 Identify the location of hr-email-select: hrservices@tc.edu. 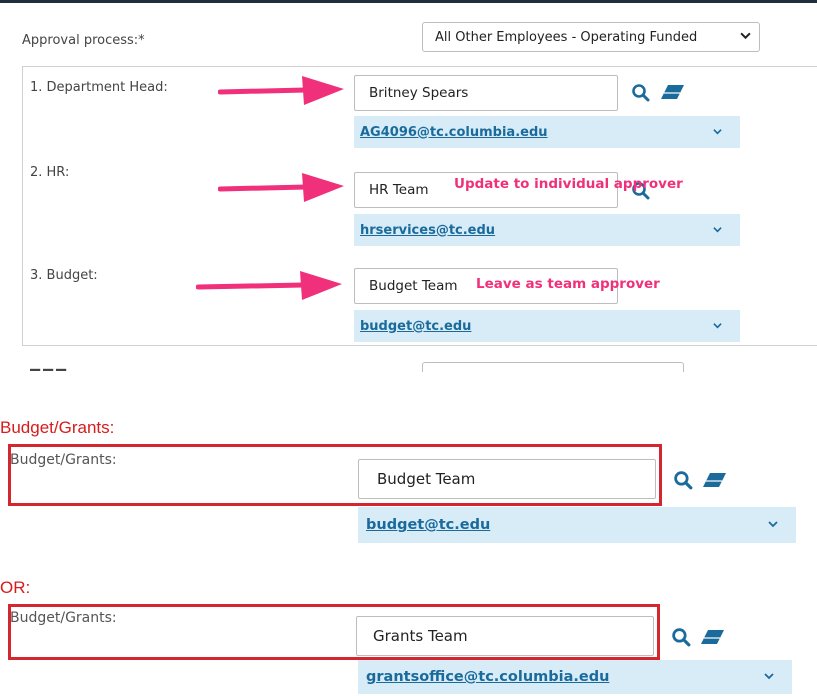
(547, 230).